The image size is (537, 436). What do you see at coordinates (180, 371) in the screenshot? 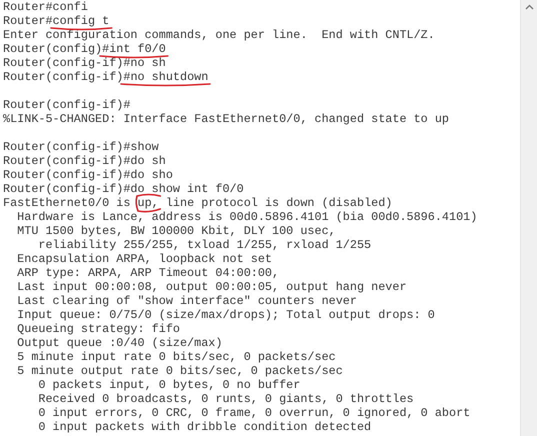
I see `terminal-line: 5 minute output rate 0 bits/sec, 0 packets/sec` at bounding box center [180, 371].